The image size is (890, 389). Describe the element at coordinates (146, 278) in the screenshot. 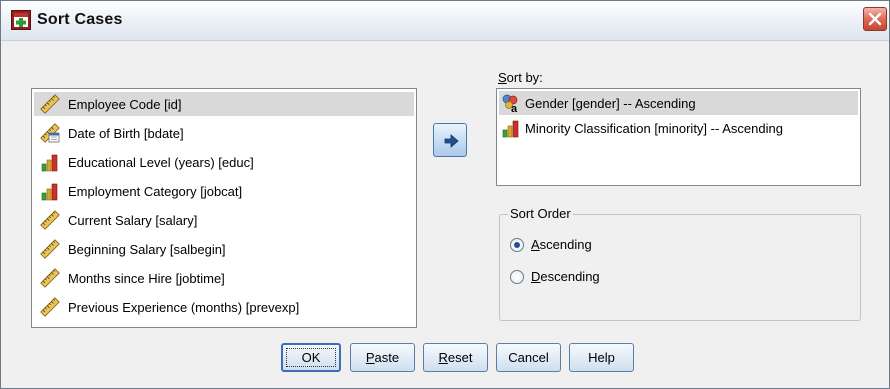

I see `variable-item-label: Months since Hire [jobtime]` at that location.